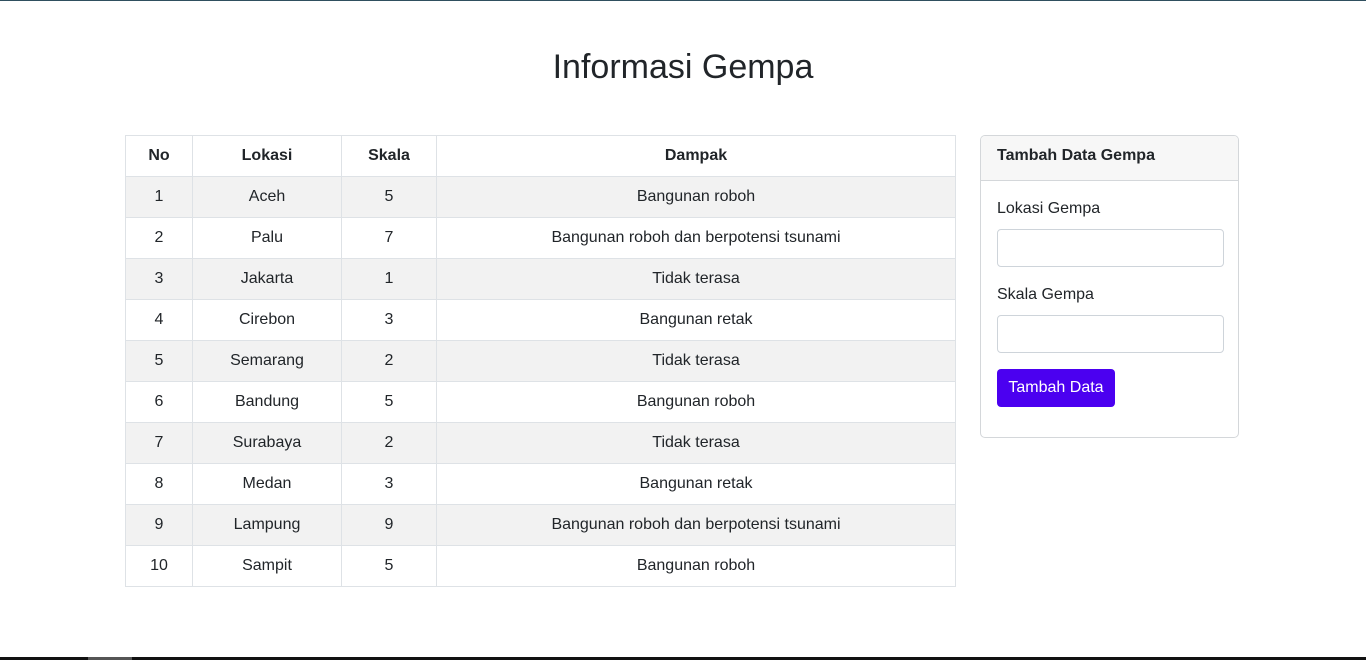  What do you see at coordinates (159, 320) in the screenshot?
I see `cell-no: 4` at bounding box center [159, 320].